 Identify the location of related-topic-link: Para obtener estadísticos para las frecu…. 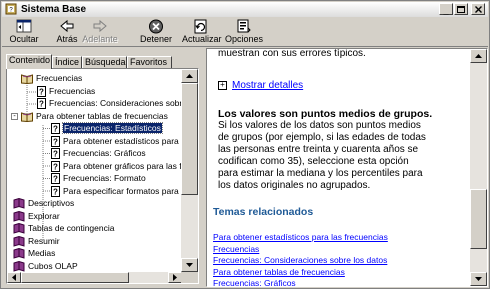
(300, 237).